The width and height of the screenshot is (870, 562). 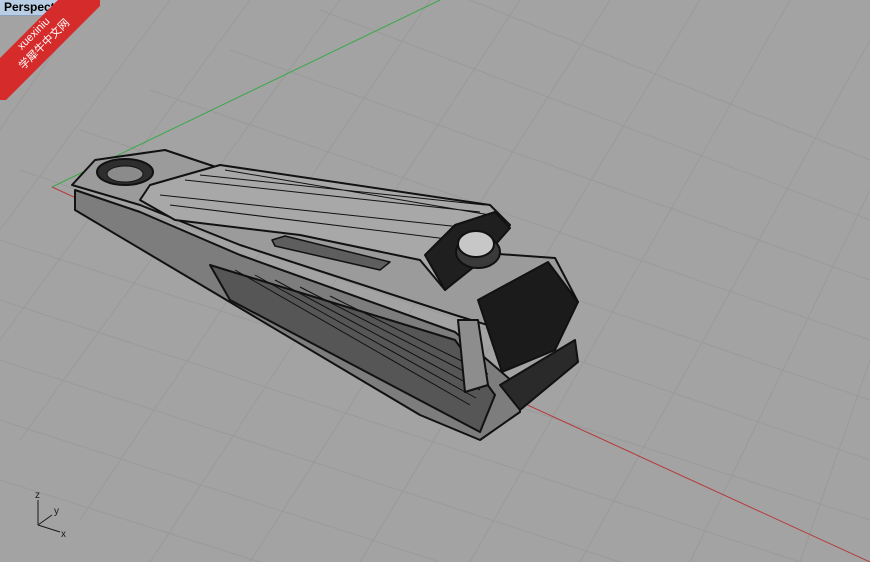 I want to click on pivot-pin-top, so click(x=476, y=244).